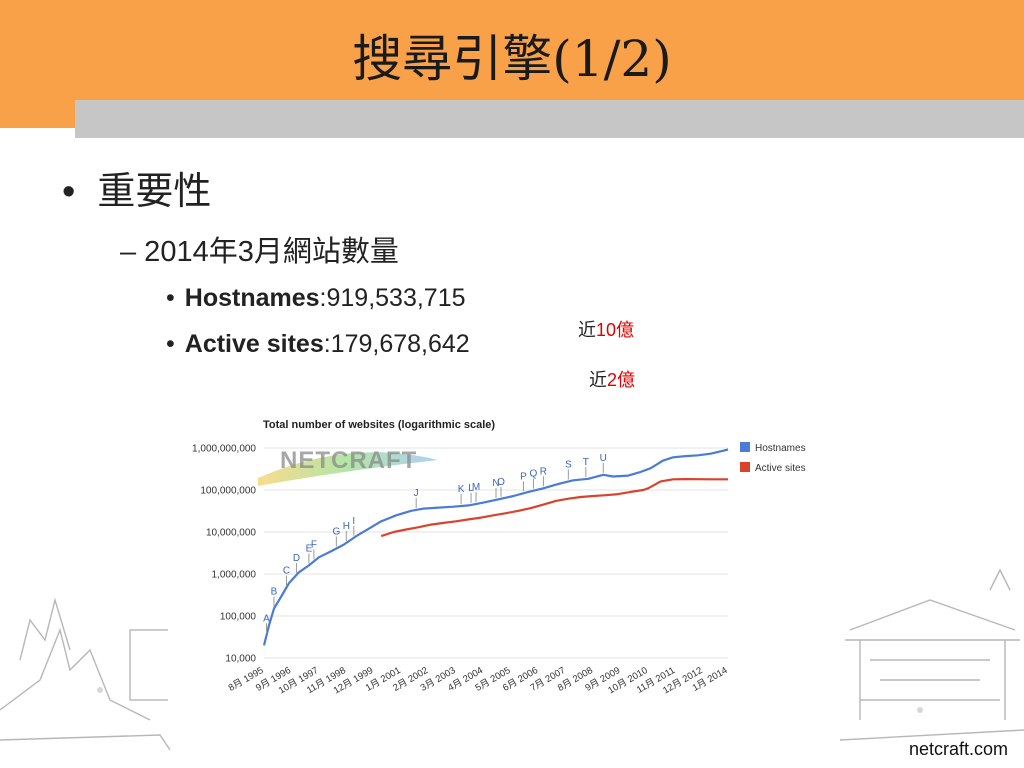  Describe the element at coordinates (501, 482) in the screenshot. I see `annotation-label: O` at that location.